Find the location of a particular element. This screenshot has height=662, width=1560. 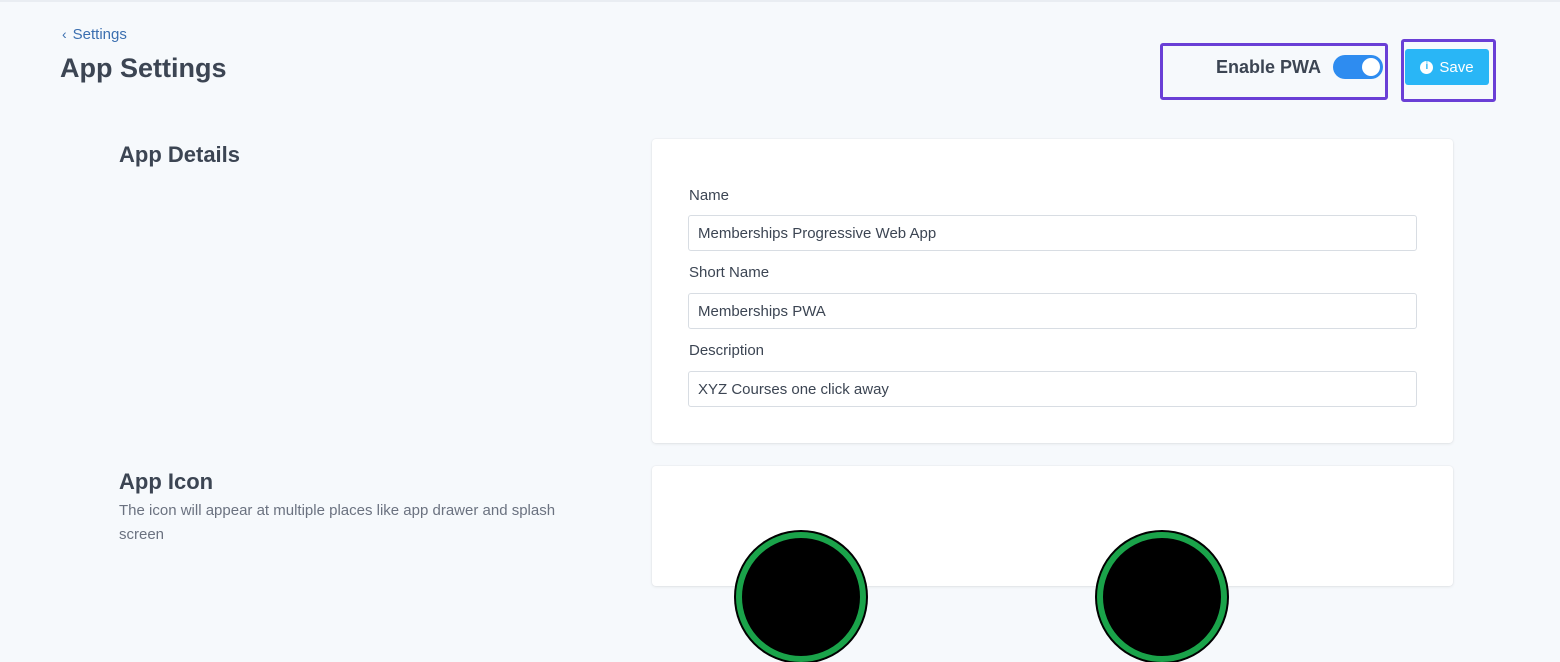

name-input is located at coordinates (1052, 233).